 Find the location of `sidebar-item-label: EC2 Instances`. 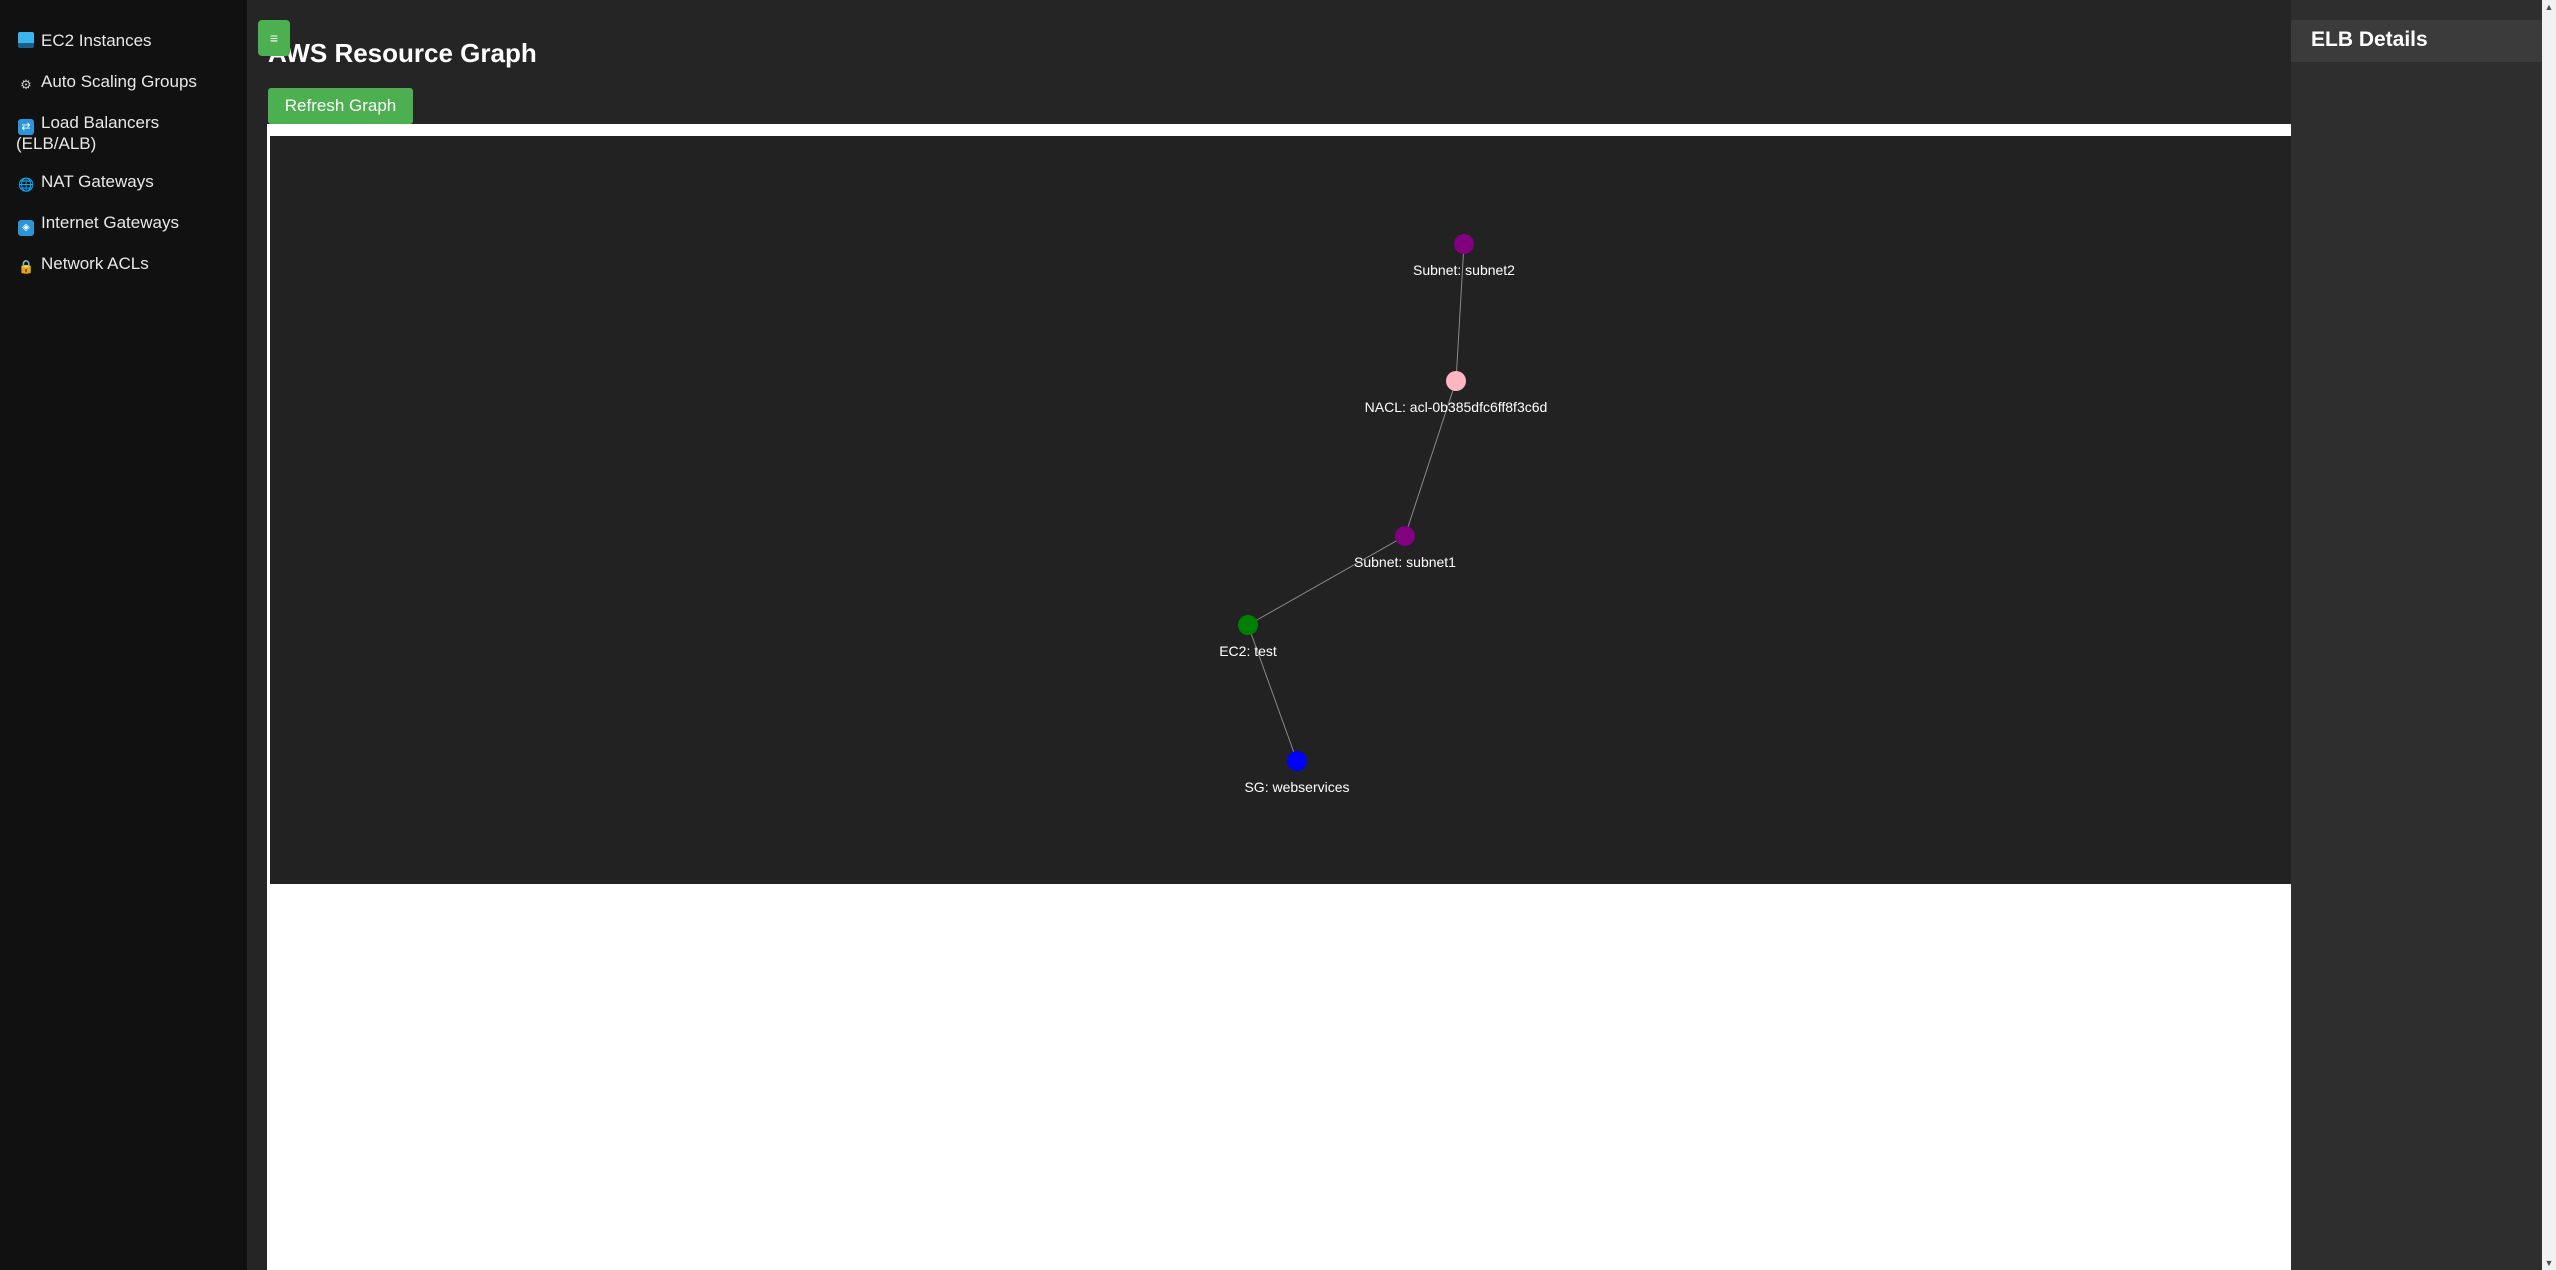

sidebar-item-label: EC2 Instances is located at coordinates (96, 40).